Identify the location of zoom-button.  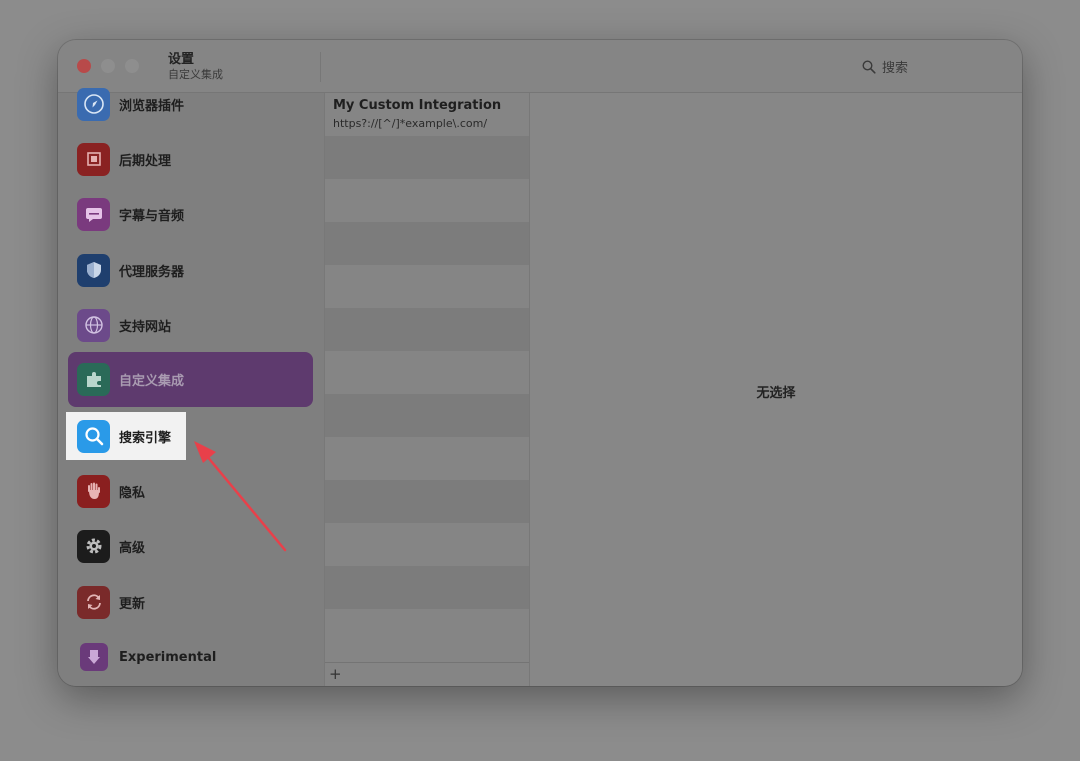
(132, 66).